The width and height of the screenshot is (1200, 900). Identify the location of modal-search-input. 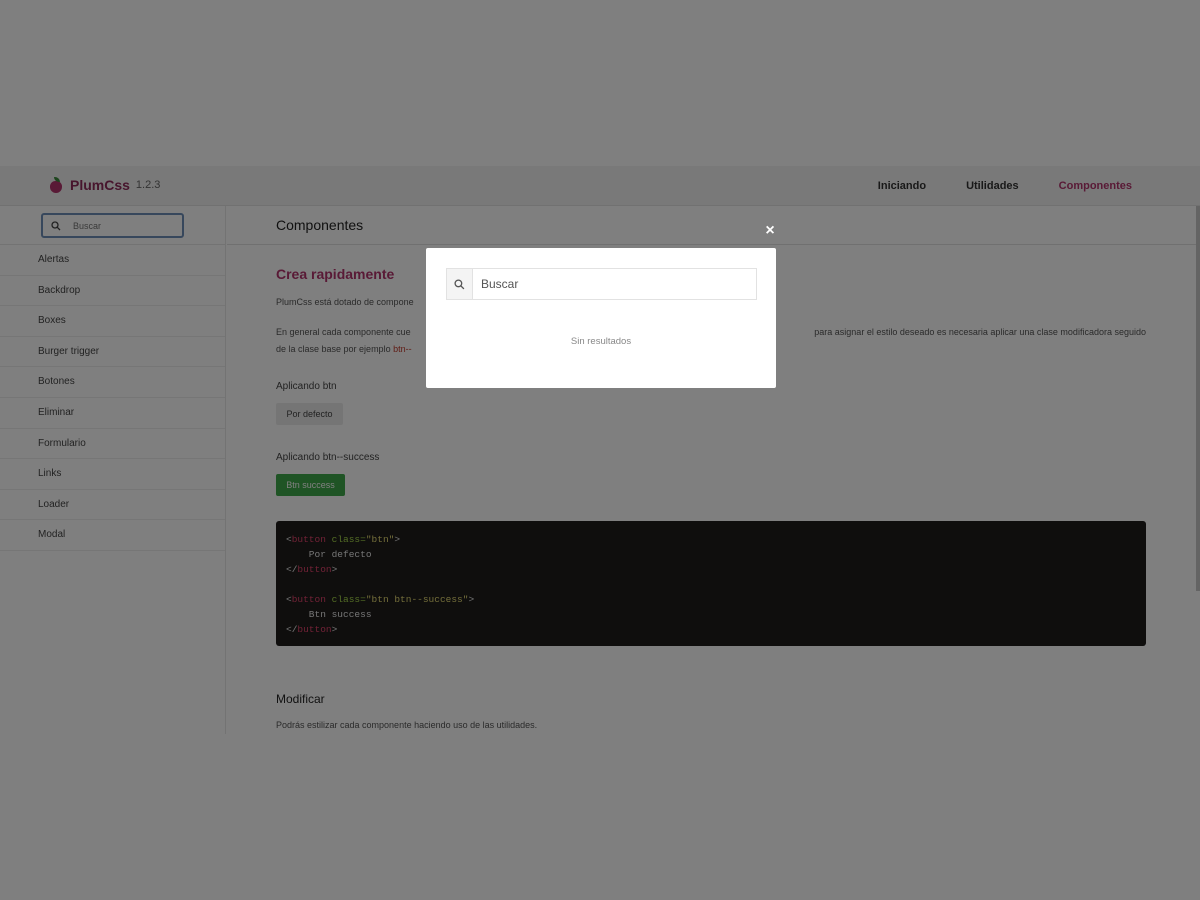
(614, 284).